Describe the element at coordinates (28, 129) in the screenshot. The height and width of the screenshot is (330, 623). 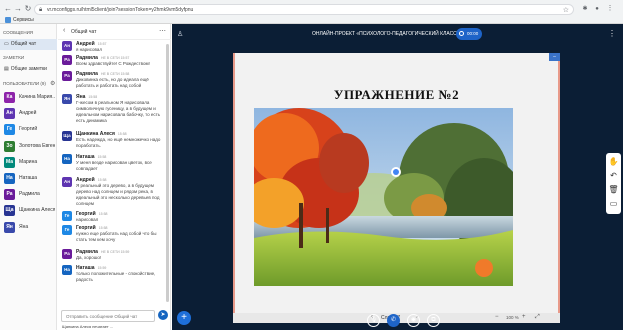
I see `user-list-item: Ге Георгий` at that location.